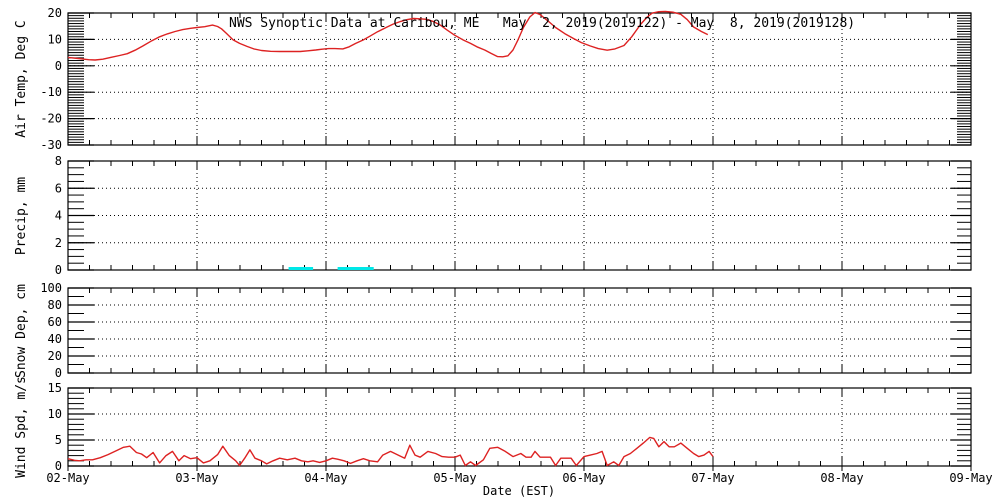 This screenshot has height=500, width=1000. Describe the element at coordinates (970, 478) in the screenshot. I see `x-tick-label: 09-May` at that location.